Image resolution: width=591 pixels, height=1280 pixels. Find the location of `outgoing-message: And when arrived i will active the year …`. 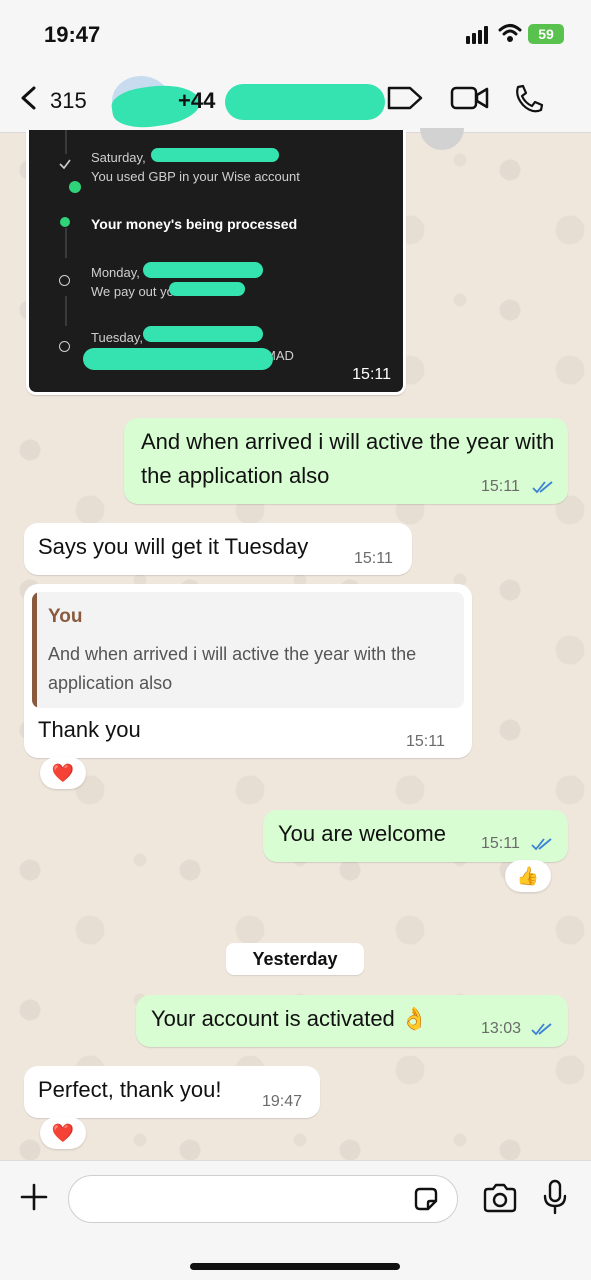

outgoing-message: And when arrived i will active the year … is located at coordinates (346, 461).